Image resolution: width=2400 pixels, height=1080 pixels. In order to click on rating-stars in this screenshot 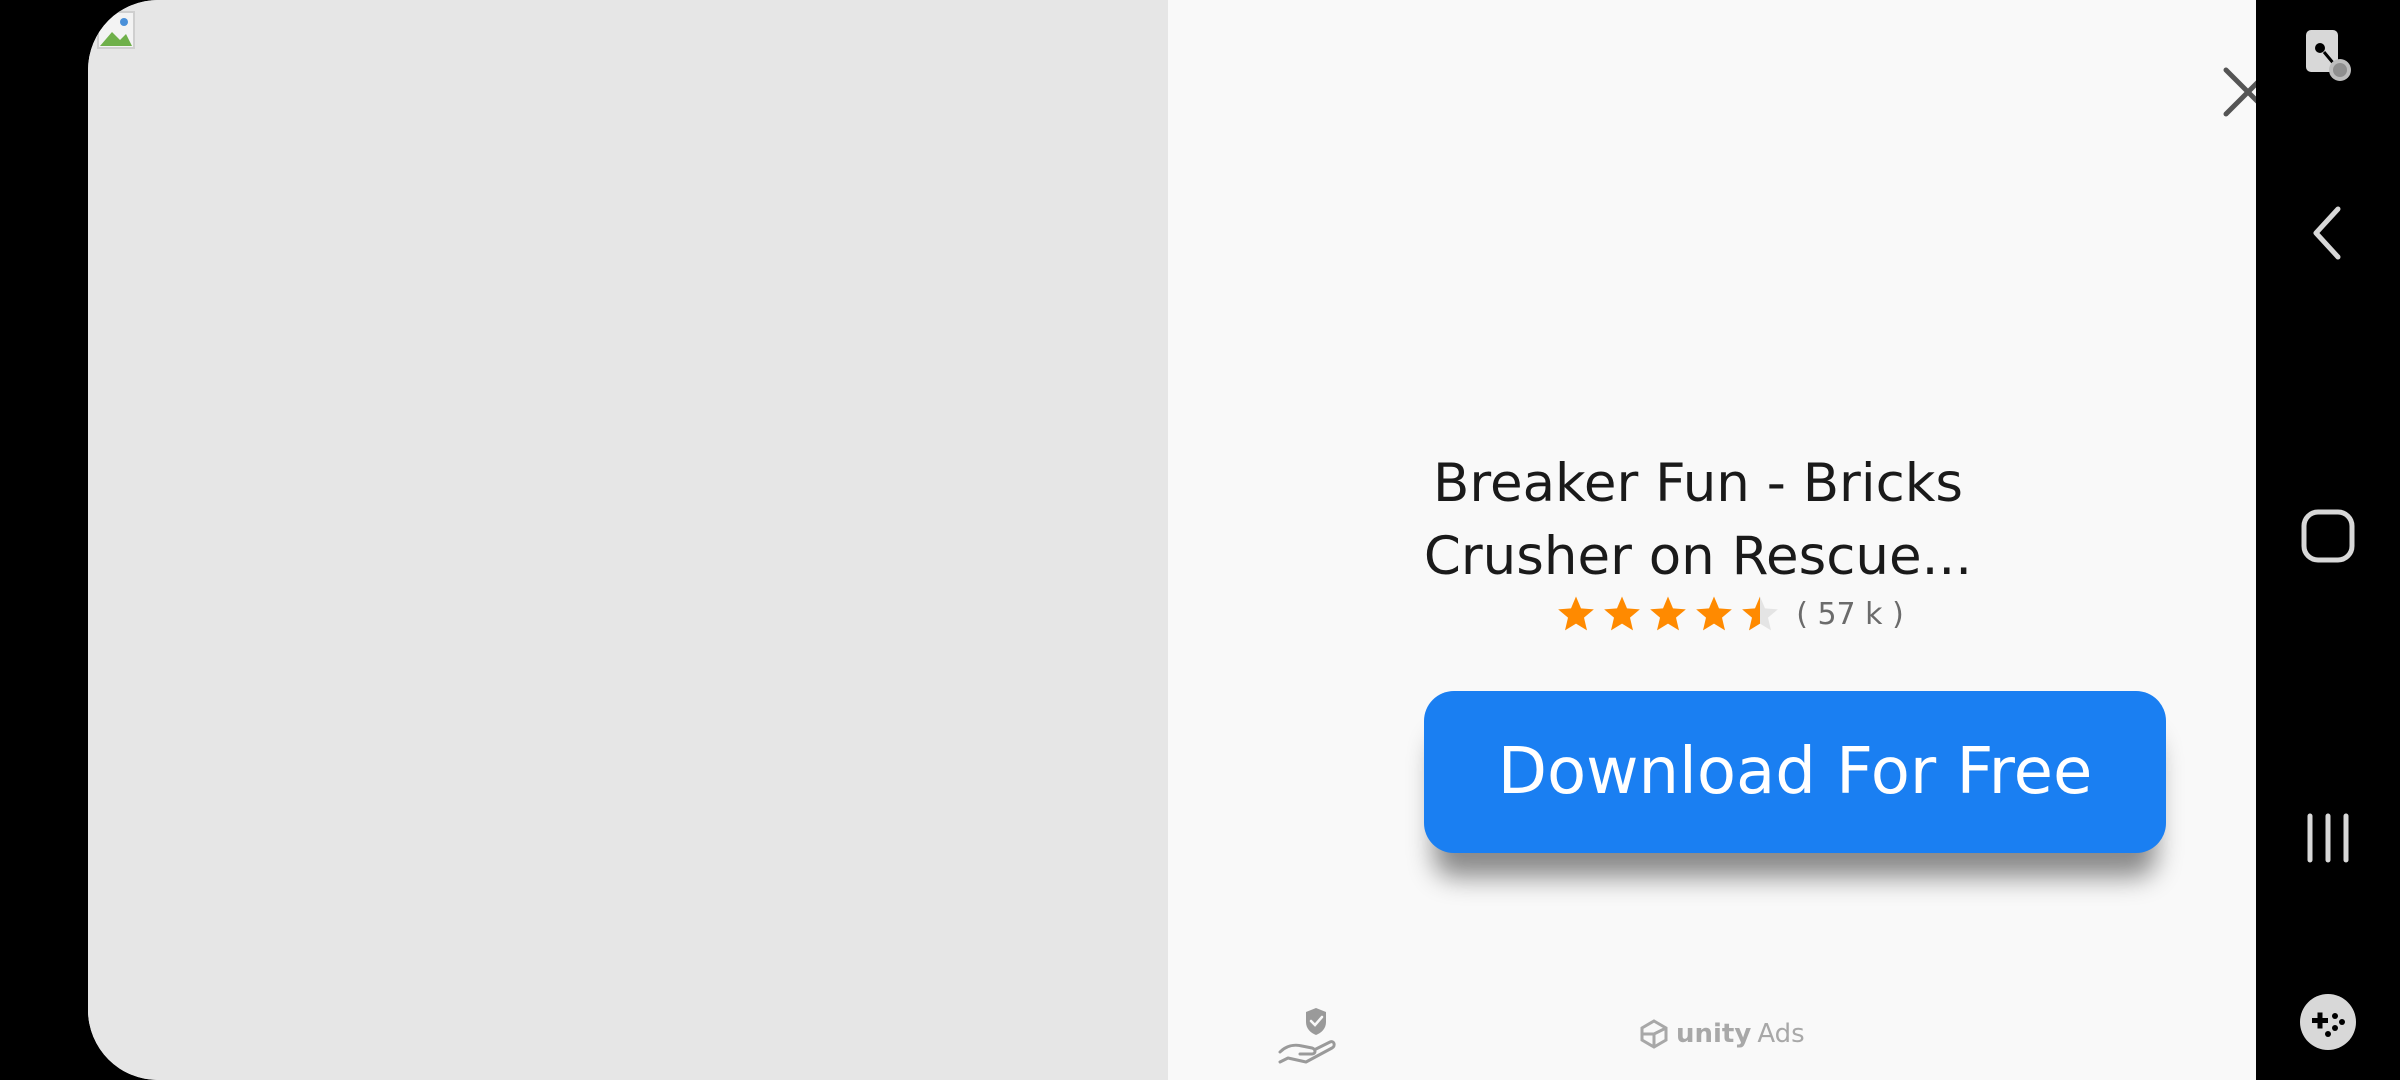, I will do `click(1668, 614)`.